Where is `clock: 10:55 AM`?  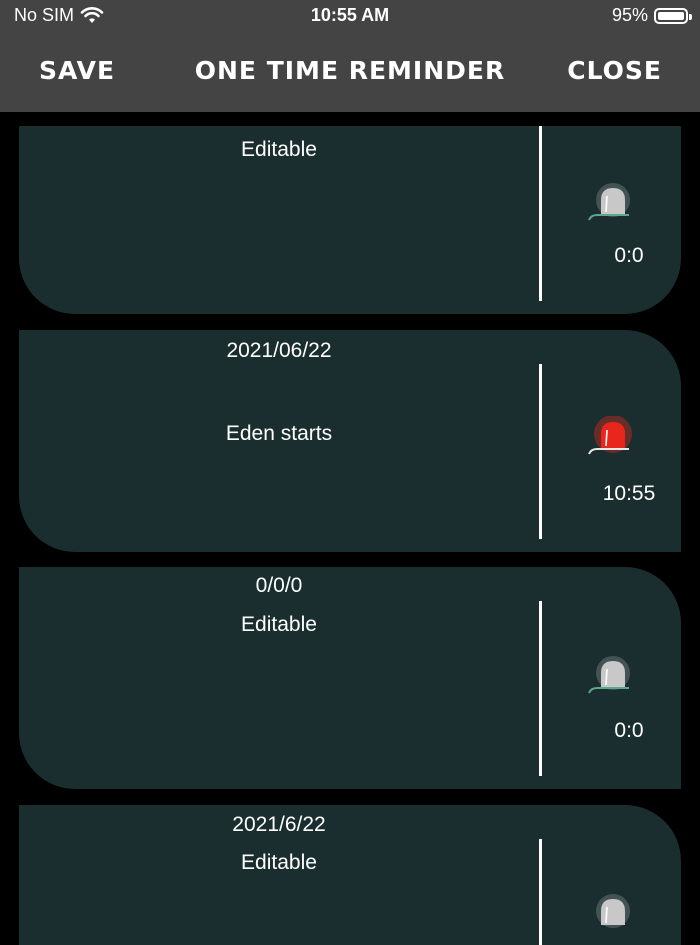
clock: 10:55 AM is located at coordinates (350, 15).